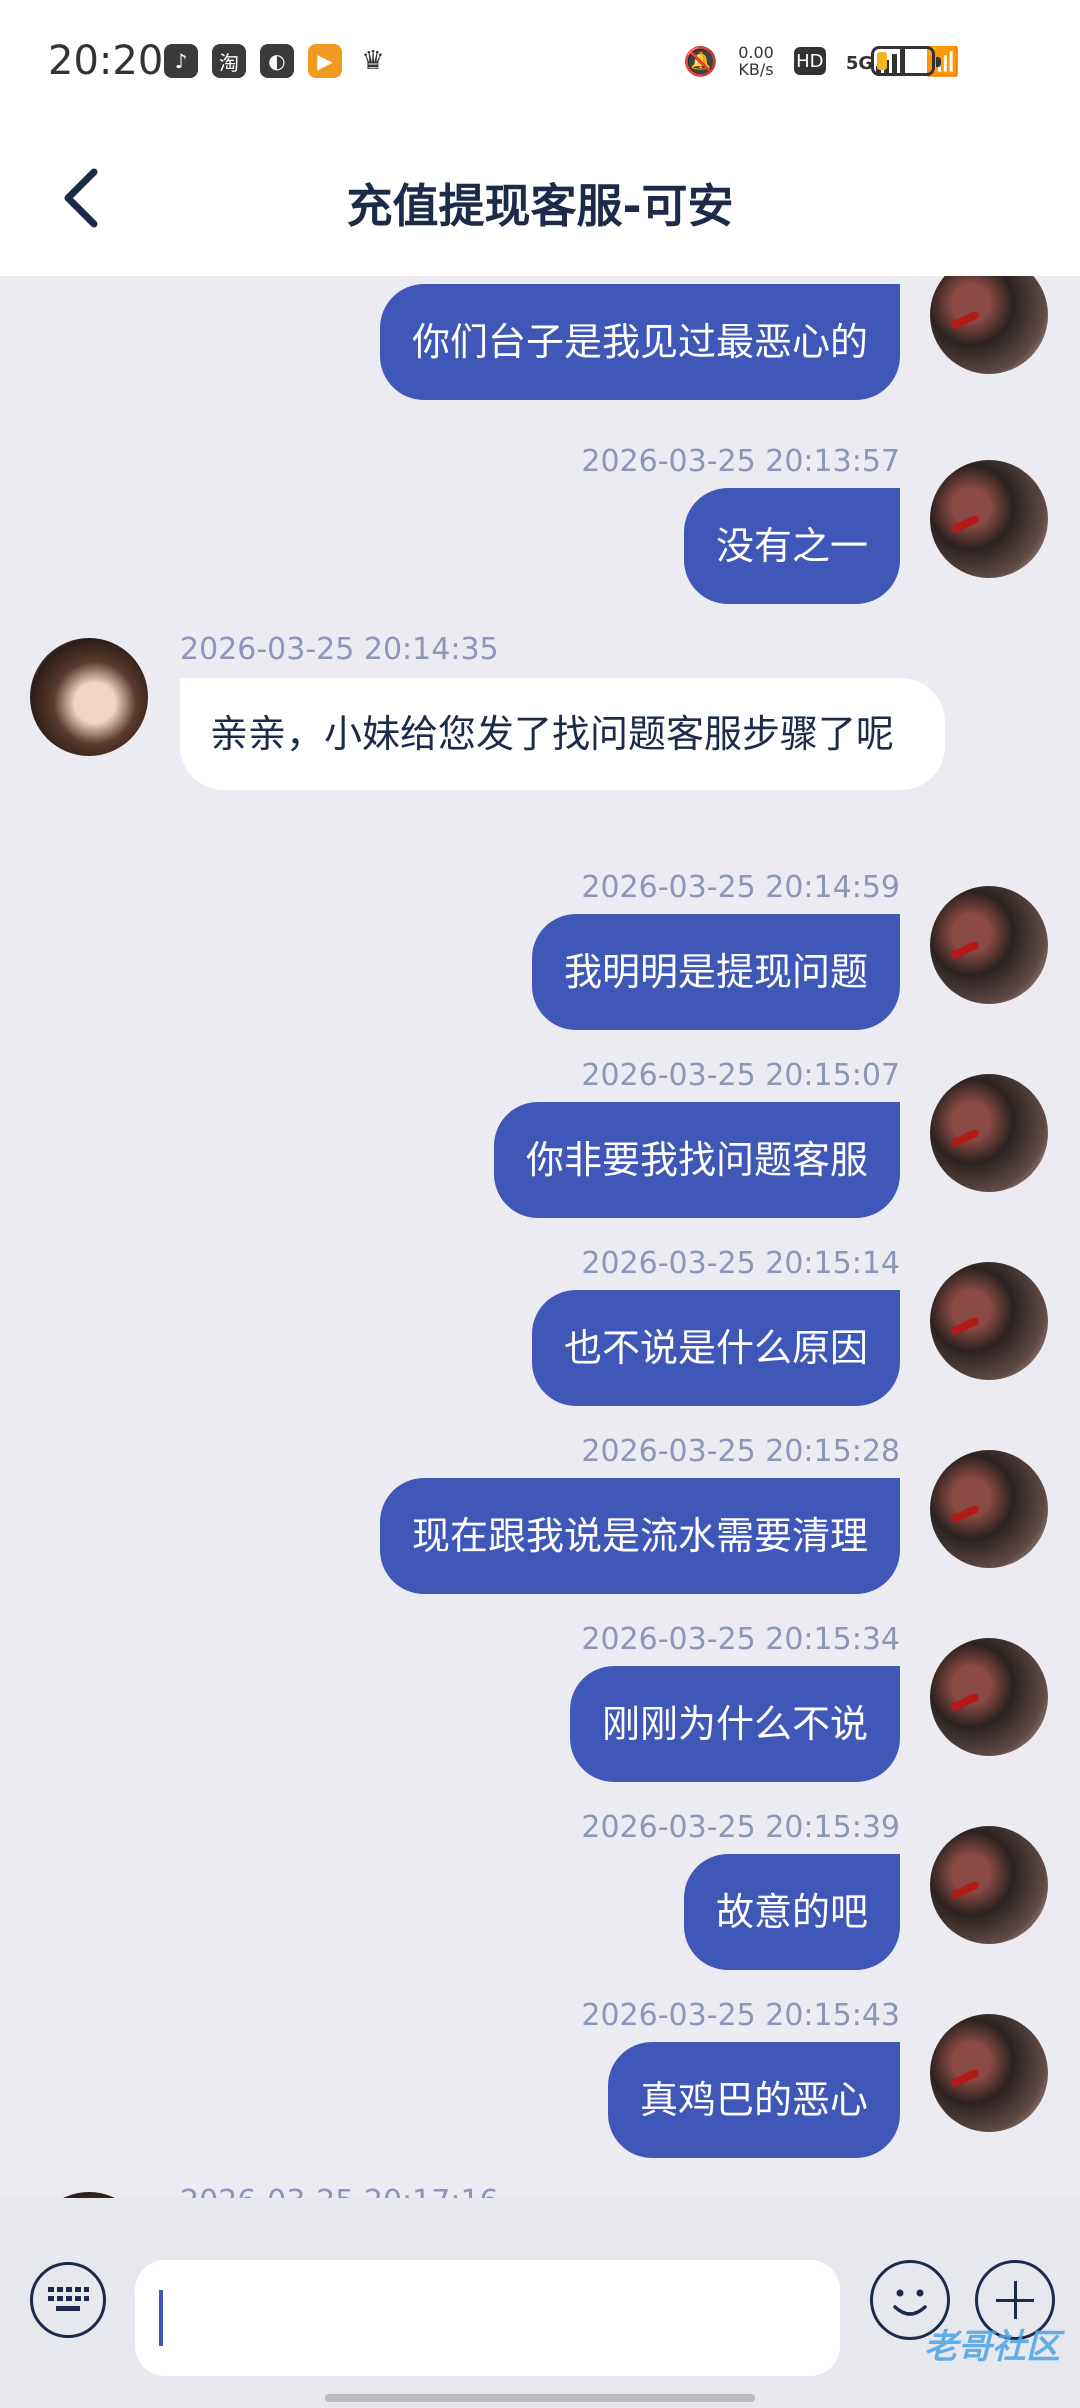  Describe the element at coordinates (809, 61) in the screenshot. I see `hd-icon: HD` at that location.